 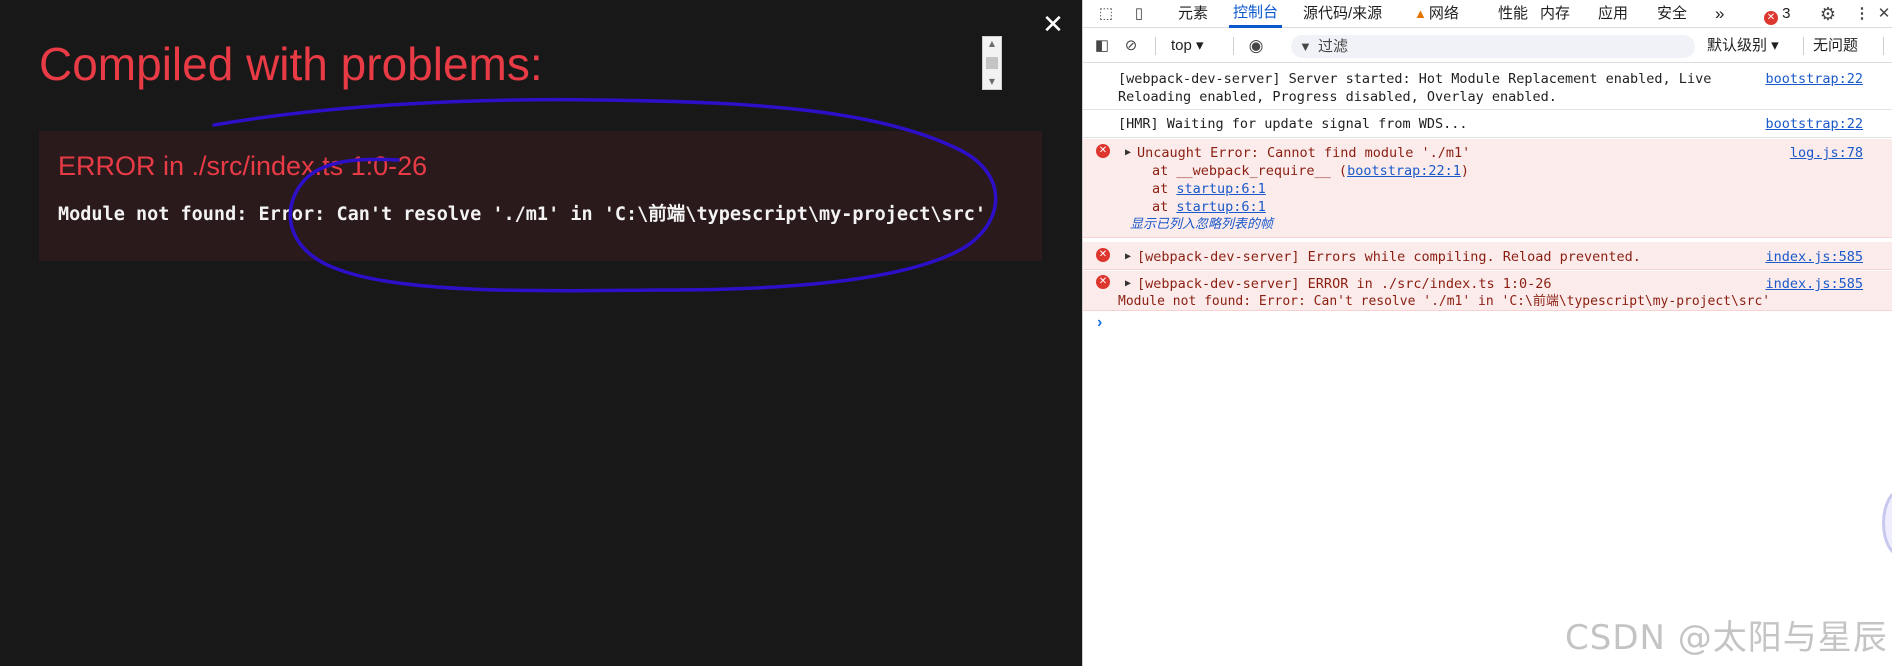 What do you see at coordinates (1436, 14) in the screenshot?
I see `tab-network: ▲ 网络` at bounding box center [1436, 14].